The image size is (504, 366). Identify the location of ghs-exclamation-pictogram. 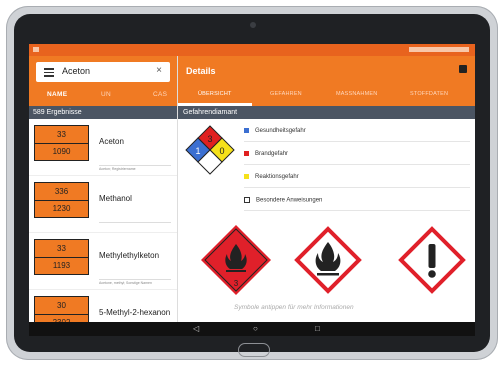
(432, 260).